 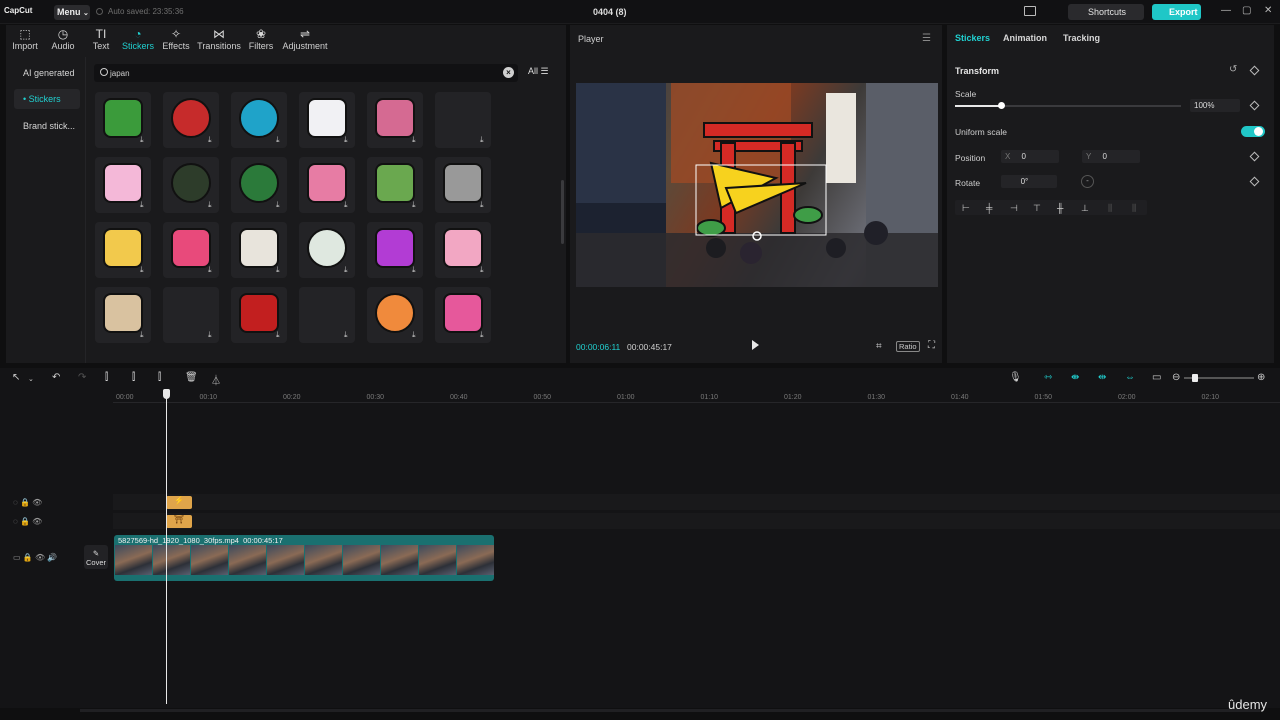 I want to click on sticker-clip-torii: ⛩, so click(x=179, y=521).